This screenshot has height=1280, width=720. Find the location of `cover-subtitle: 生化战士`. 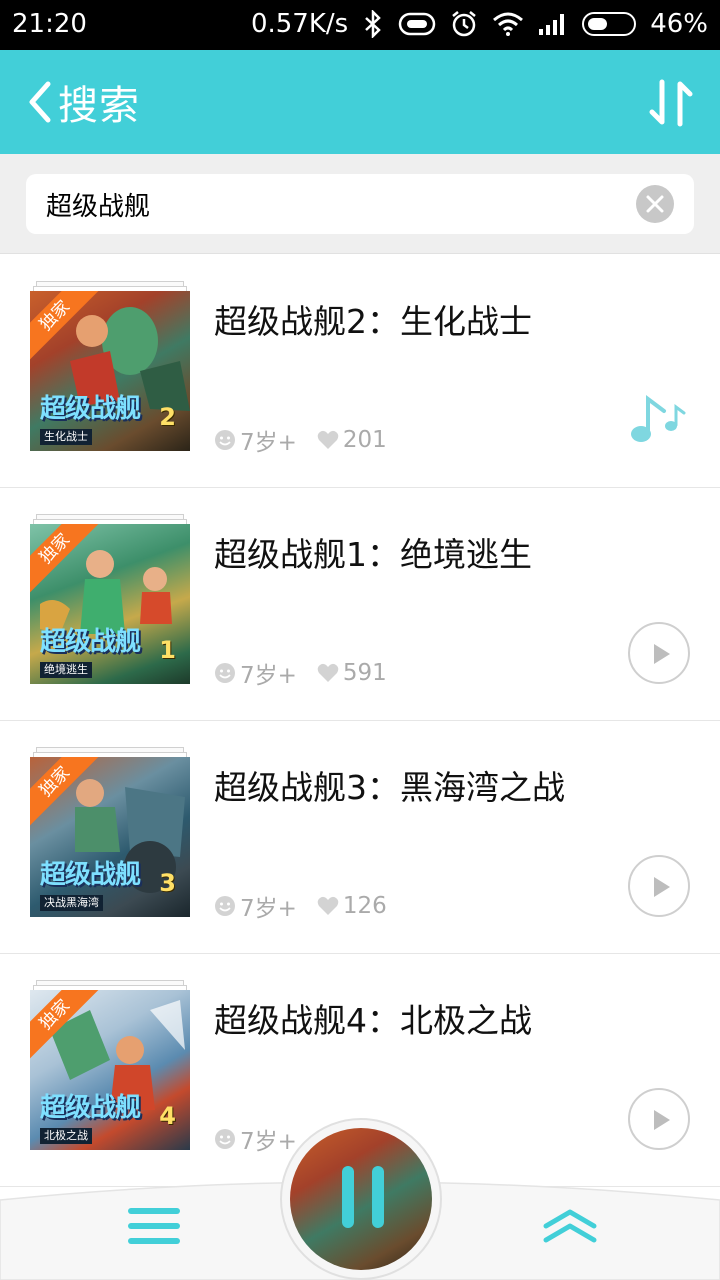

cover-subtitle: 生化战士 is located at coordinates (66, 437).